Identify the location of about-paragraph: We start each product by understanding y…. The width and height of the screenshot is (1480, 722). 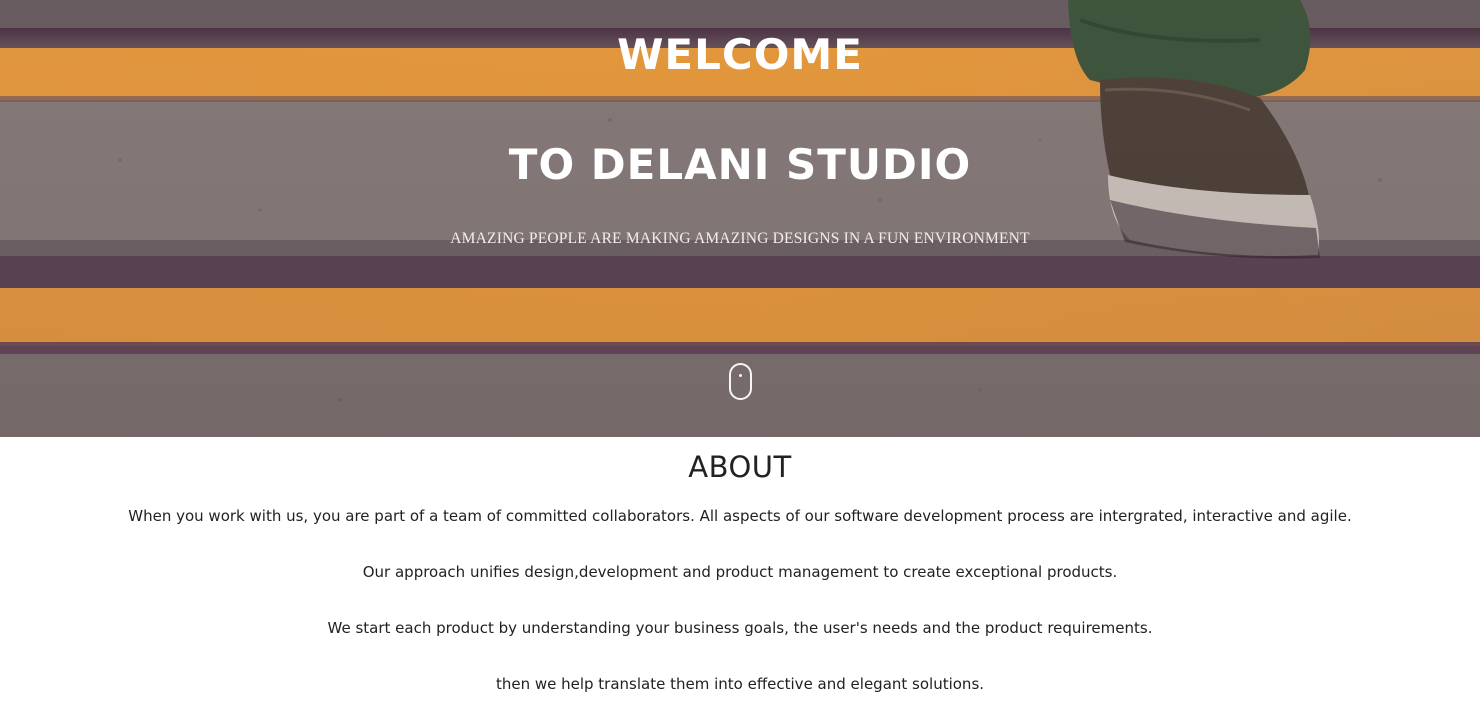
(740, 628).